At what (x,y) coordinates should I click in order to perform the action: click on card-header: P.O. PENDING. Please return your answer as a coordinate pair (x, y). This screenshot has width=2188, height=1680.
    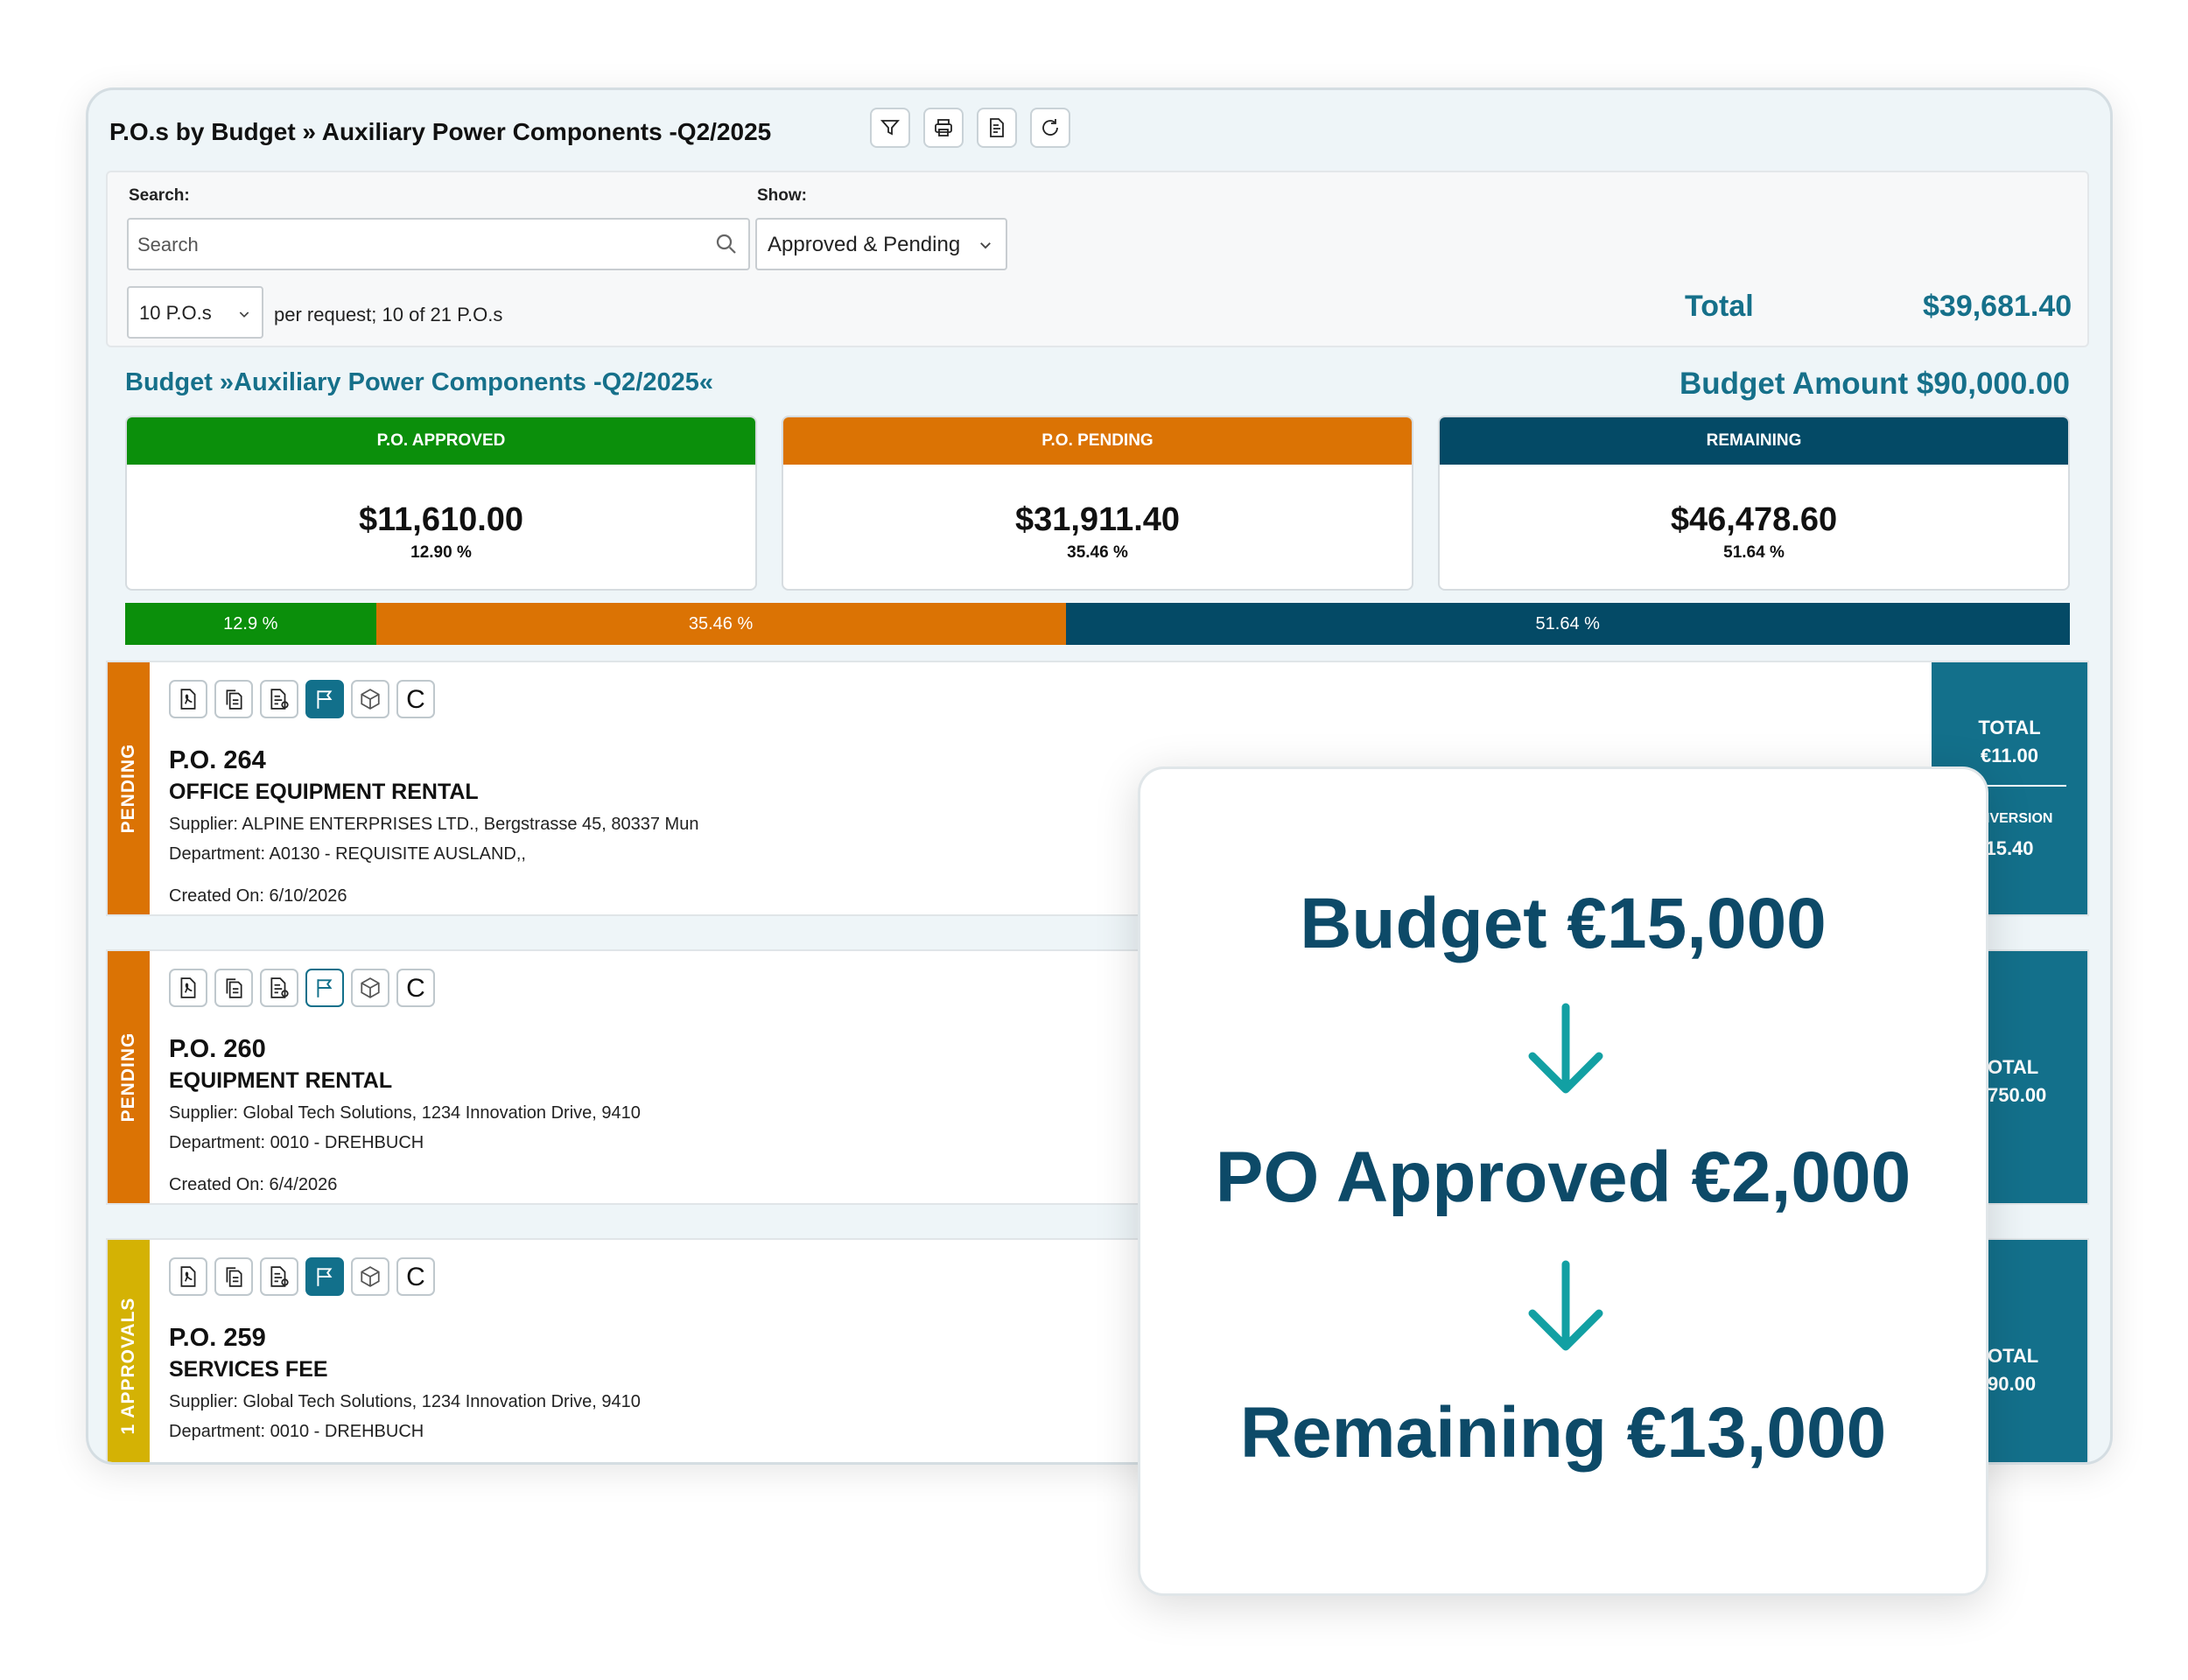
    Looking at the image, I should click on (1097, 441).